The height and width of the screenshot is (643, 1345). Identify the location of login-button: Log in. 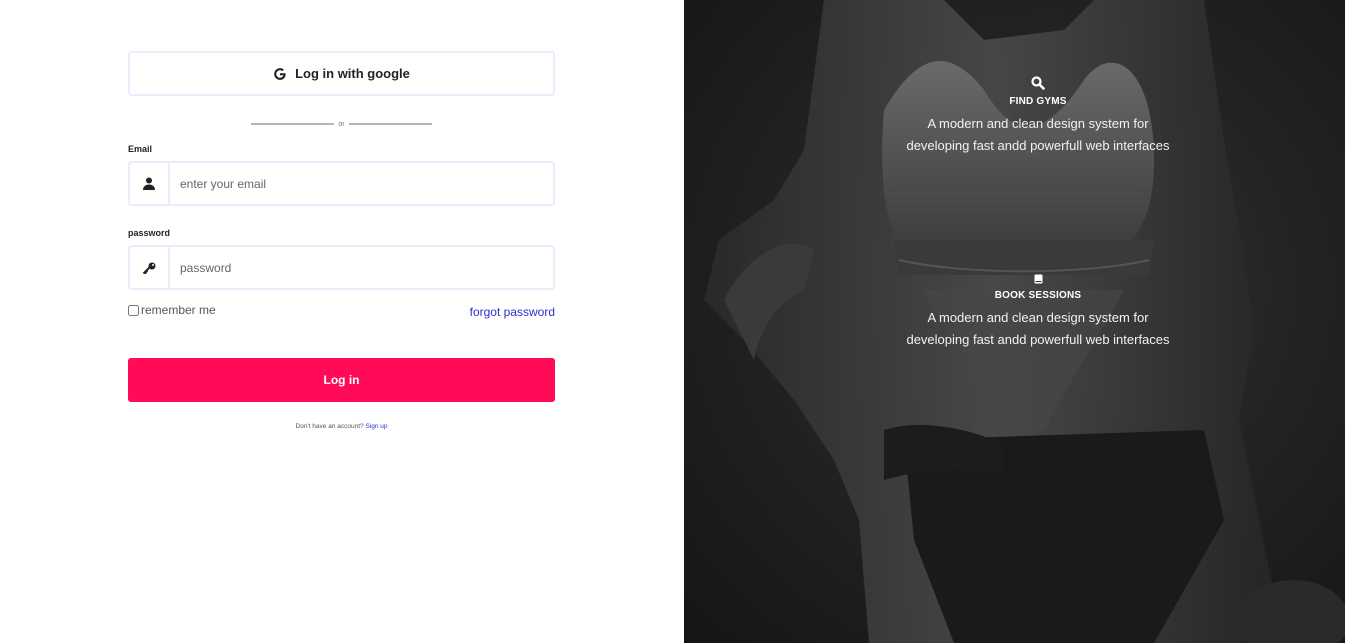
(341, 380).